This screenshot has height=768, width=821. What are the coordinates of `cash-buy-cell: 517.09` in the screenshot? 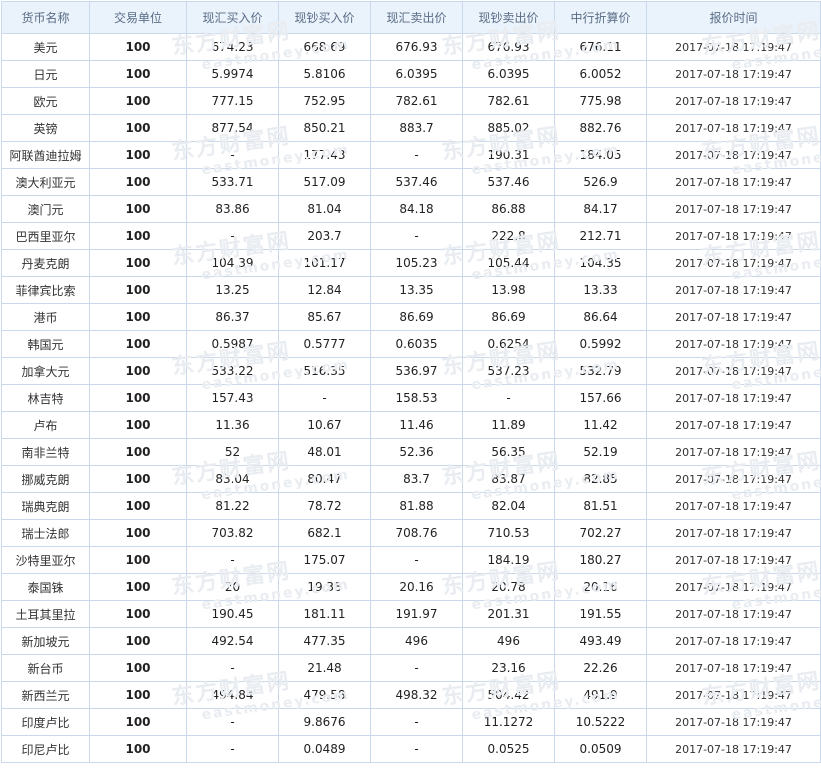 It's located at (324, 182).